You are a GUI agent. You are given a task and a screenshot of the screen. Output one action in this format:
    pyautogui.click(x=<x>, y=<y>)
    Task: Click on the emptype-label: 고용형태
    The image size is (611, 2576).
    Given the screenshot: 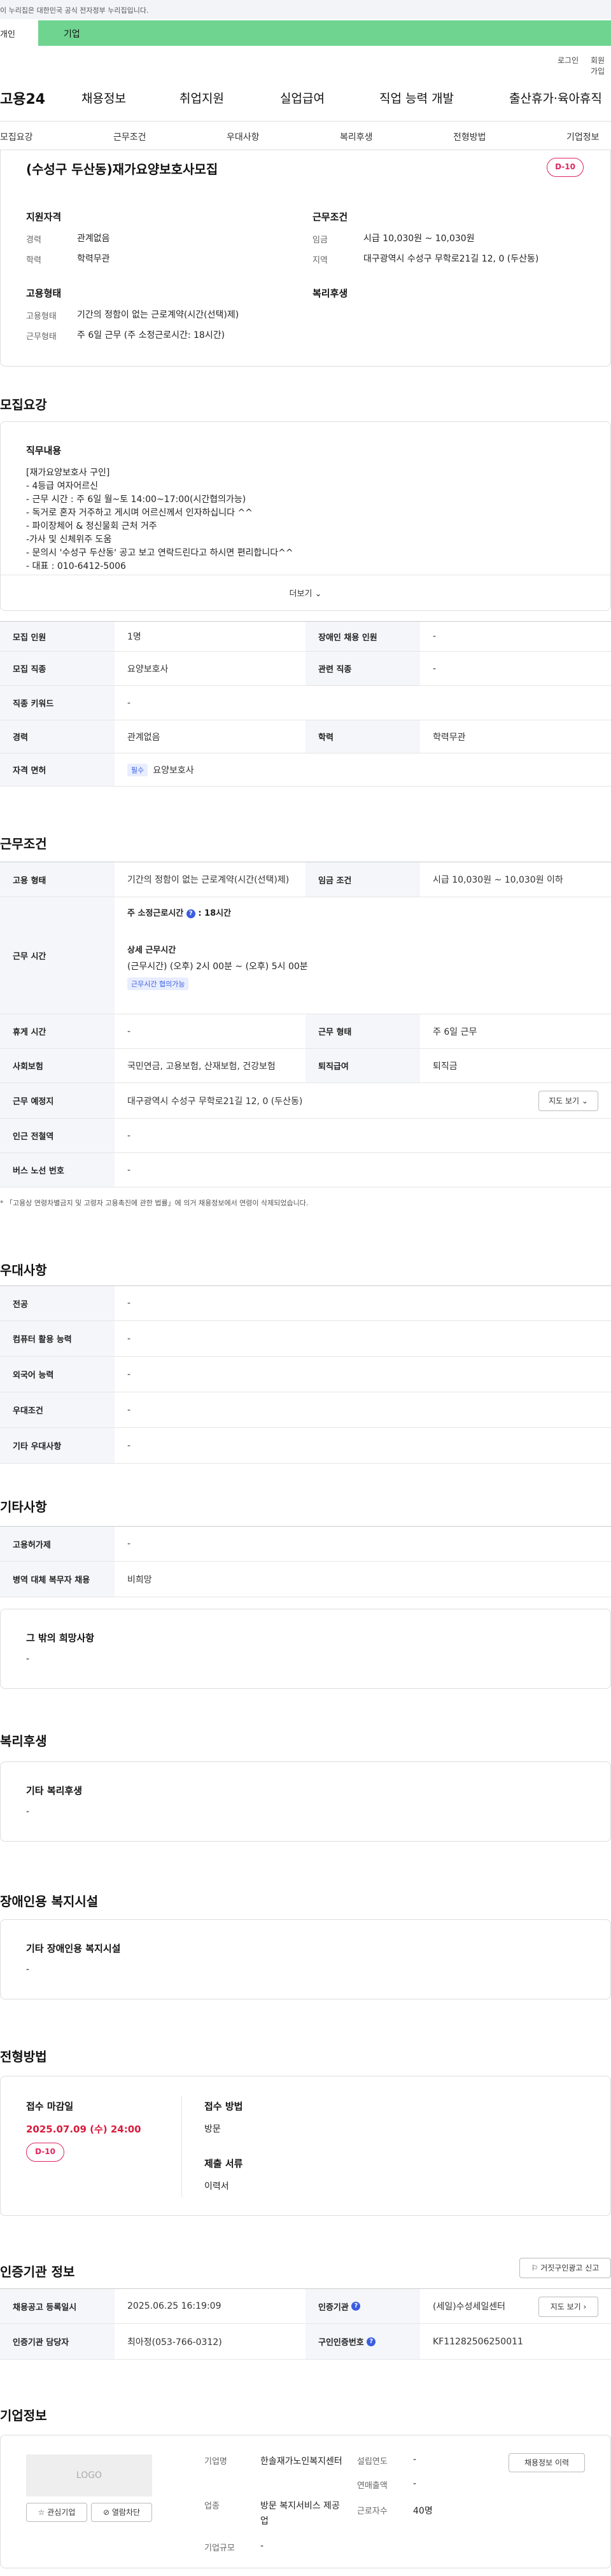 What is the action you would take?
    pyautogui.click(x=41, y=316)
    